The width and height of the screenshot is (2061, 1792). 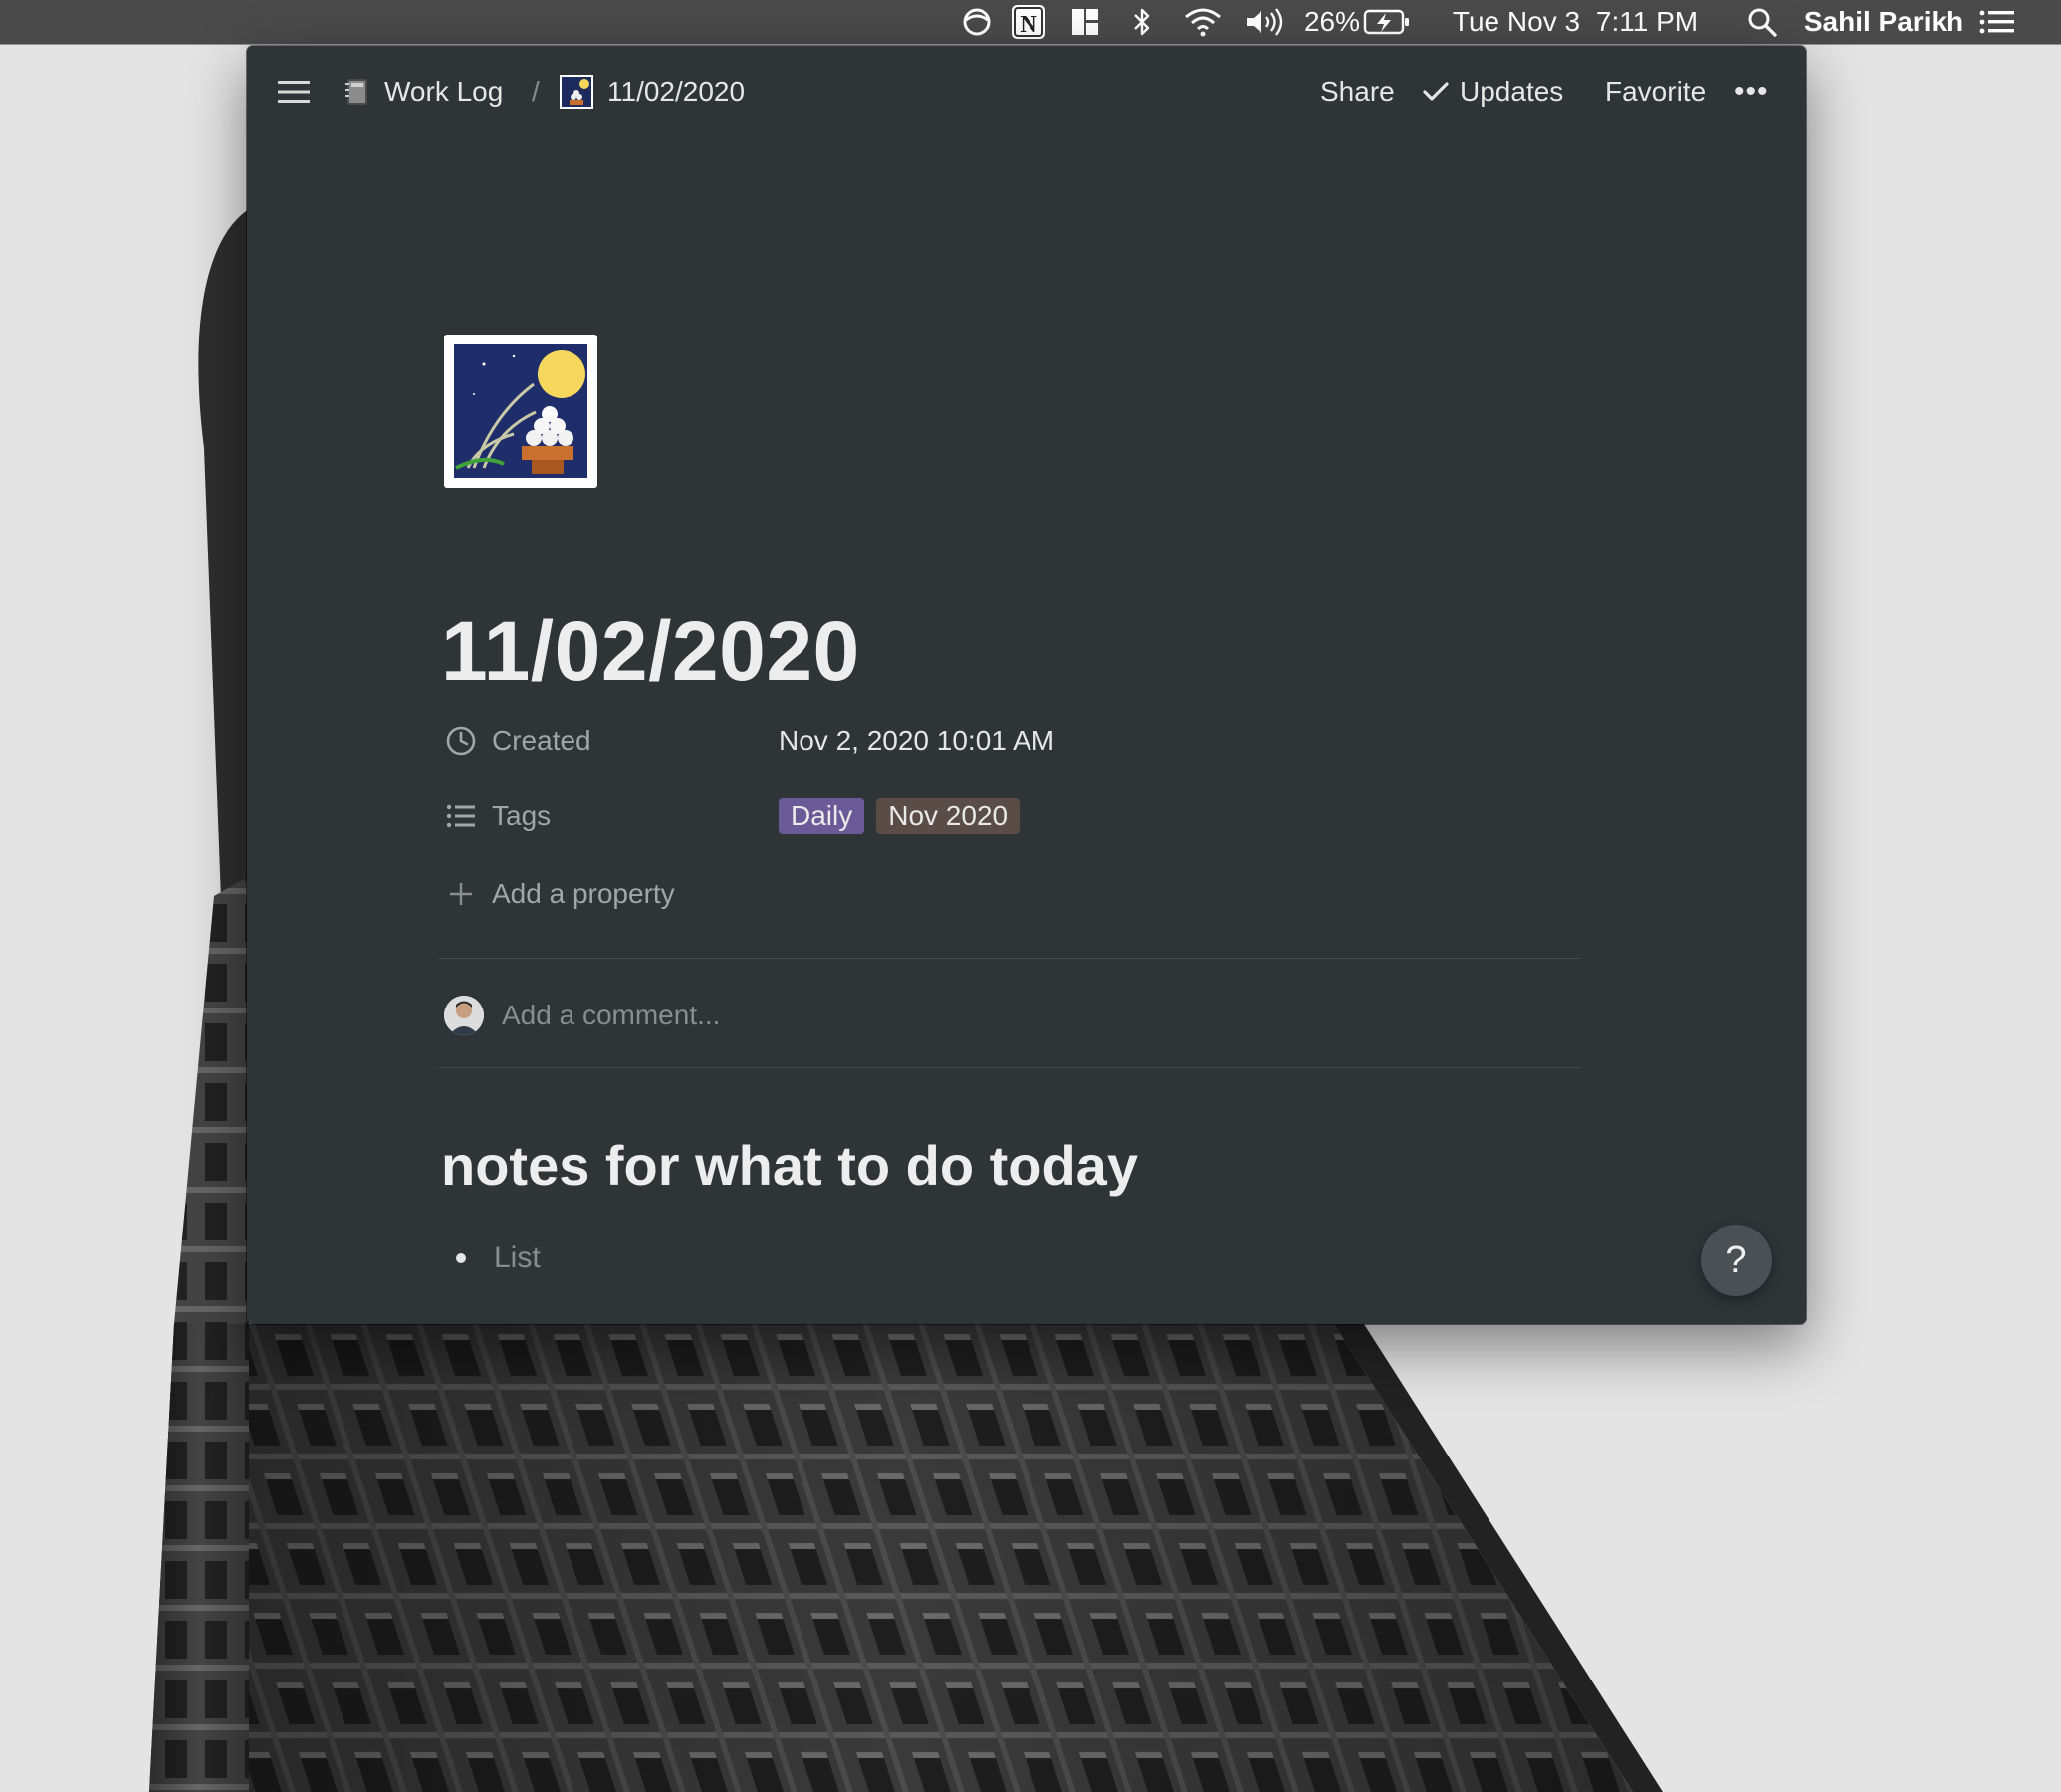 I want to click on checkmark-icon, so click(x=1436, y=92).